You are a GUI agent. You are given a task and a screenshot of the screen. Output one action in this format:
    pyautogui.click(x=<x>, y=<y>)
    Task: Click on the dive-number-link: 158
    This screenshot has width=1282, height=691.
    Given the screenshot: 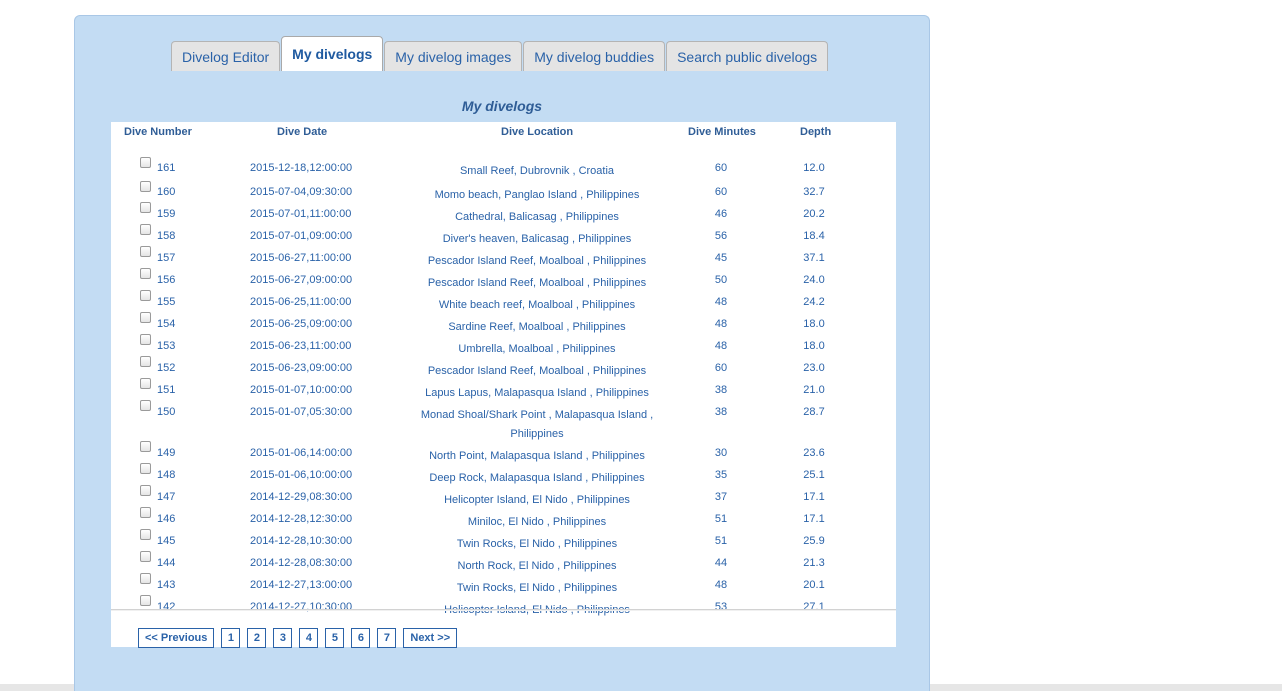 What is the action you would take?
    pyautogui.click(x=166, y=236)
    